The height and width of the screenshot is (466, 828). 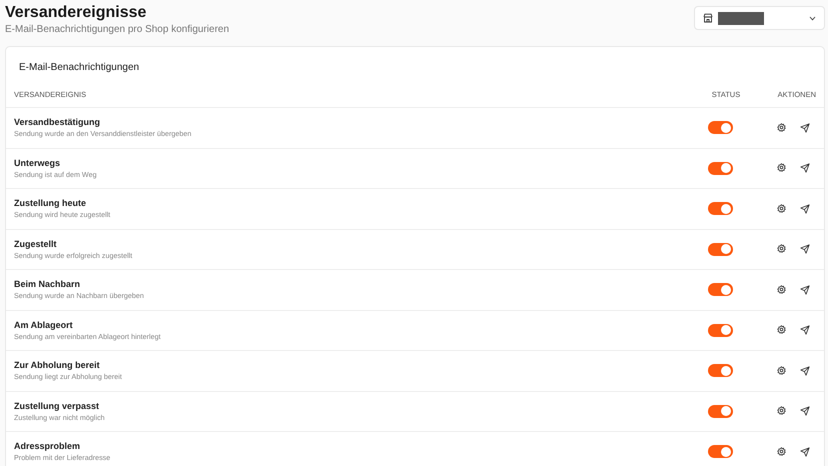 What do you see at coordinates (36, 243) in the screenshot?
I see `event-name: Zugestellt` at bounding box center [36, 243].